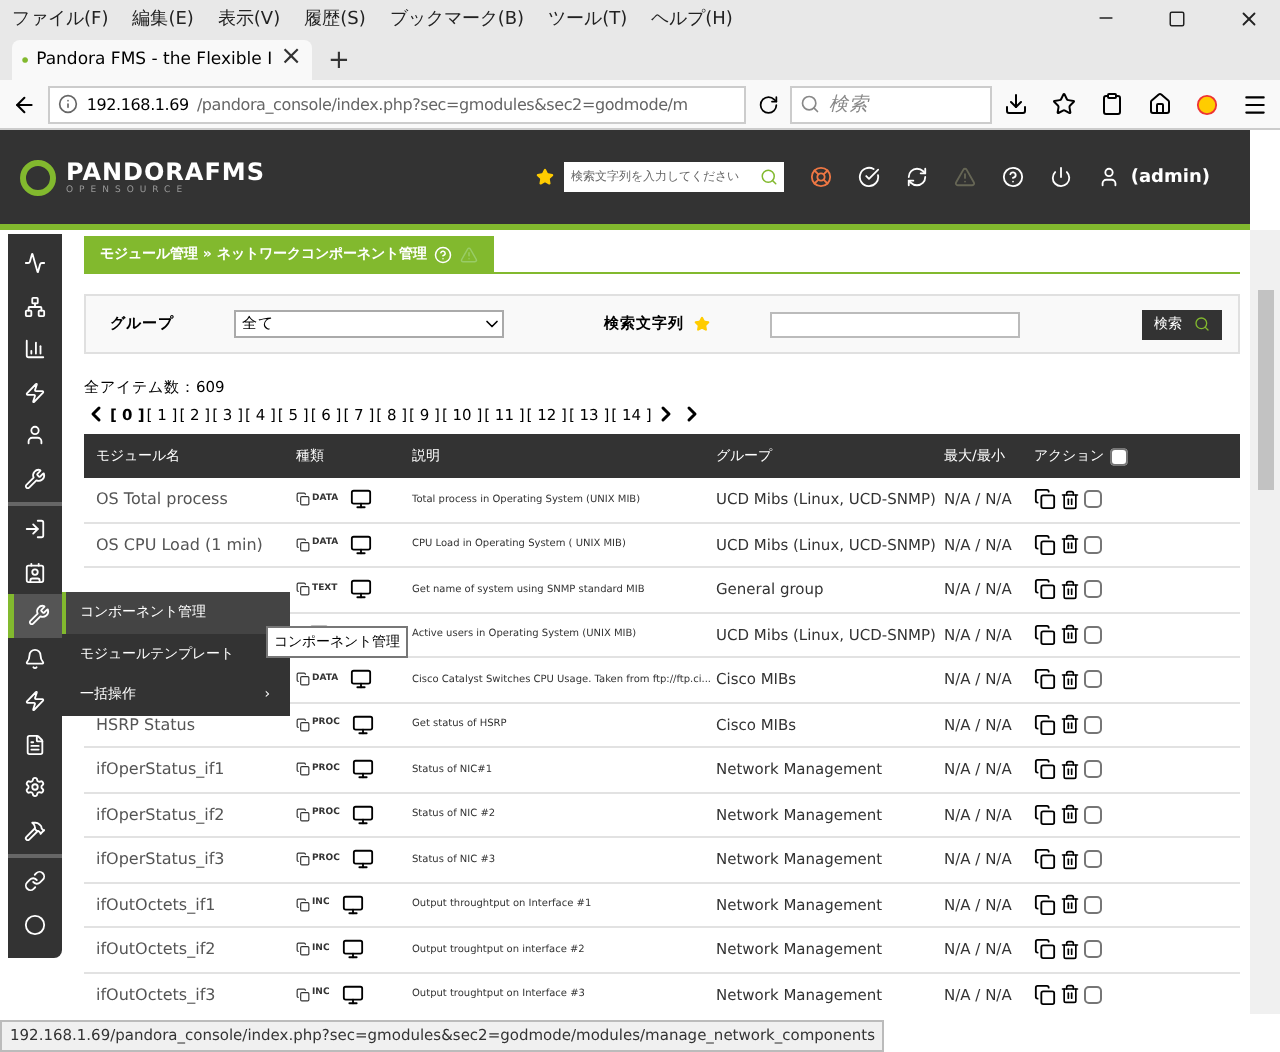 This screenshot has height=1052, width=1280. I want to click on reload-icon, so click(768, 104).